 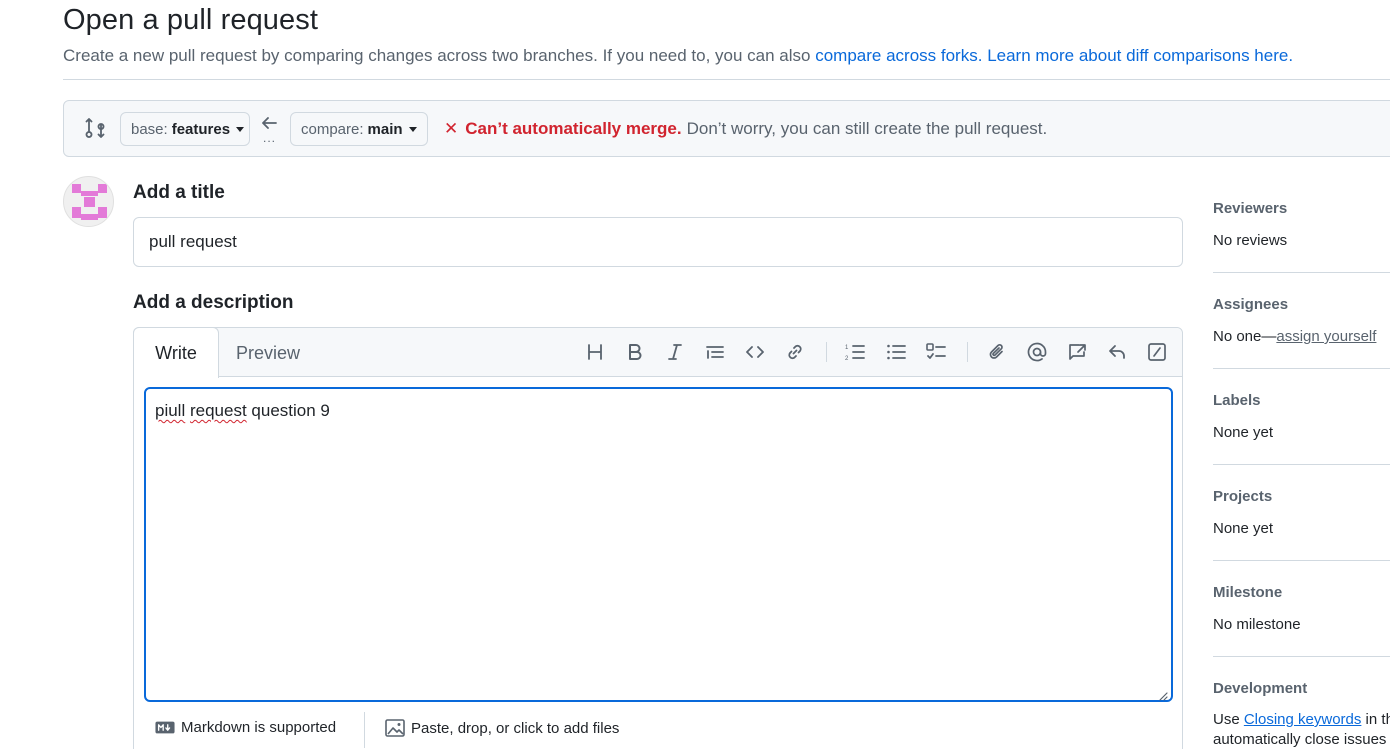 I want to click on milestone-value: No milestone, so click(x=1257, y=624).